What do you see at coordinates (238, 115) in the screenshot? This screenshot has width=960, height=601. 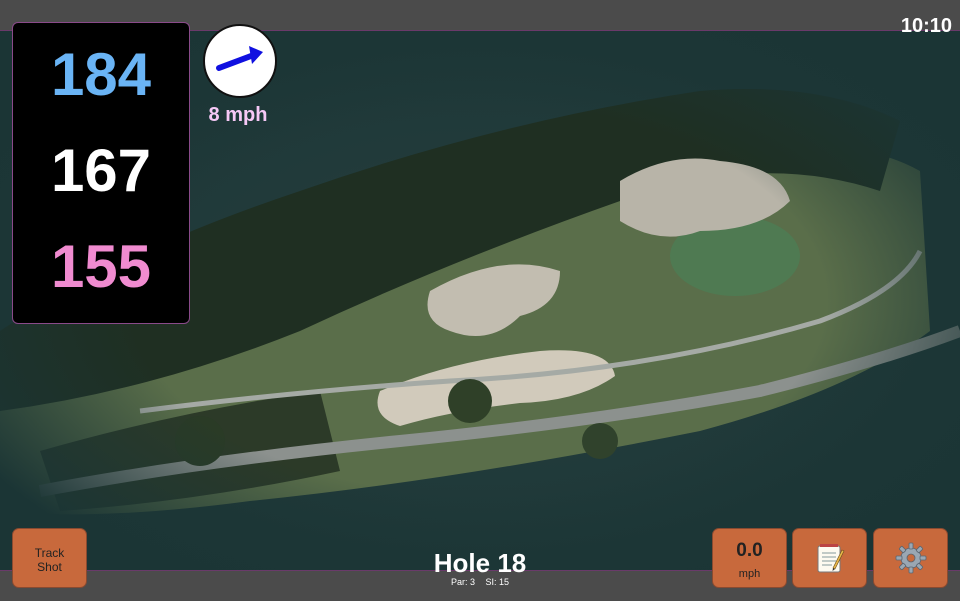 I see `wind-speed: 8 mph` at bounding box center [238, 115].